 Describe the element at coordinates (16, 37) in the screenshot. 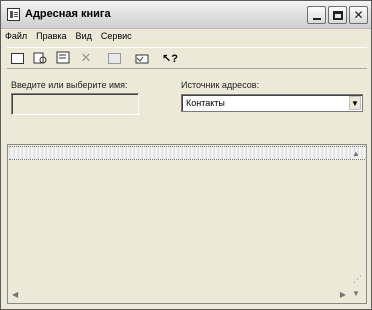

I see `menu-file: Файл` at that location.